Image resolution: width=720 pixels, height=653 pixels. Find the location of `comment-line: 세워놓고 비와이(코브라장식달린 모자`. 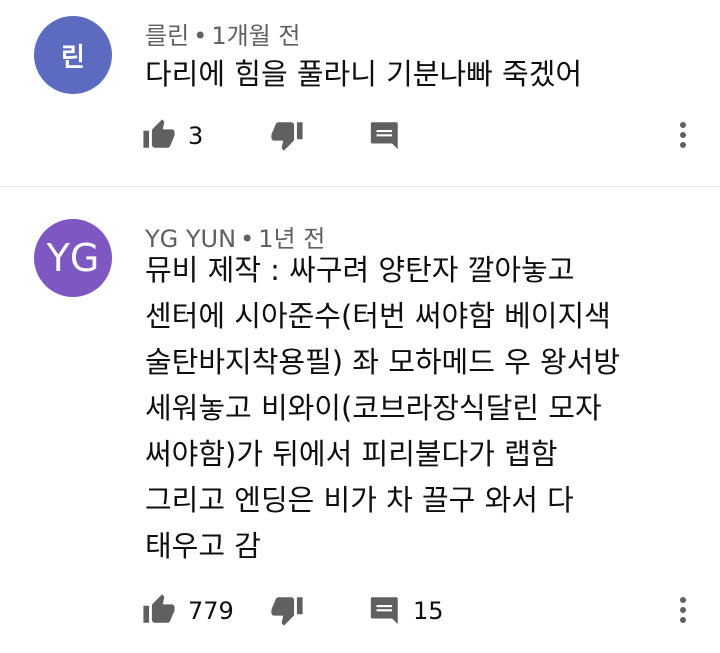

comment-line: 세워놓고 비와이(코브라장식달린 모자 is located at coordinates (373, 408).